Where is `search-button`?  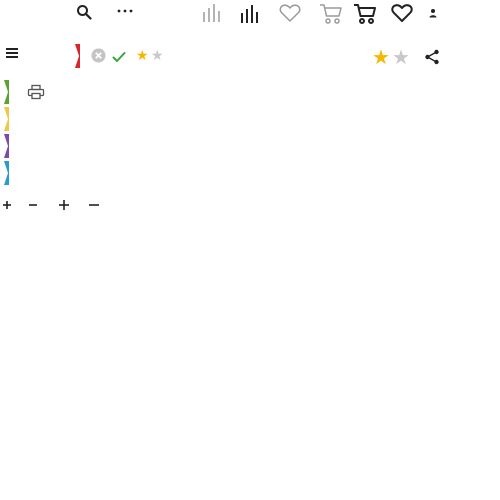 search-button is located at coordinates (84, 12).